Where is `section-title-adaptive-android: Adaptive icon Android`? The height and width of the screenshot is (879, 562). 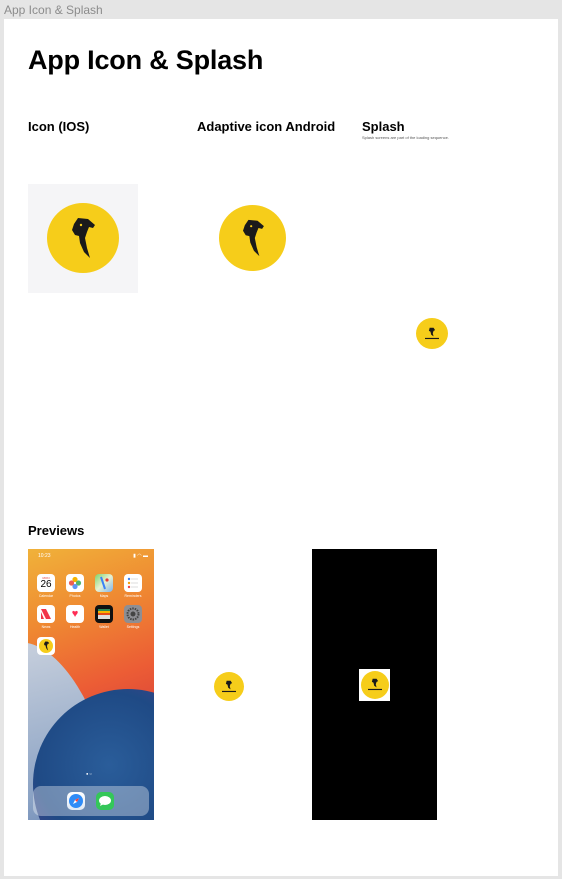 section-title-adaptive-android: Adaptive icon Android is located at coordinates (266, 126).